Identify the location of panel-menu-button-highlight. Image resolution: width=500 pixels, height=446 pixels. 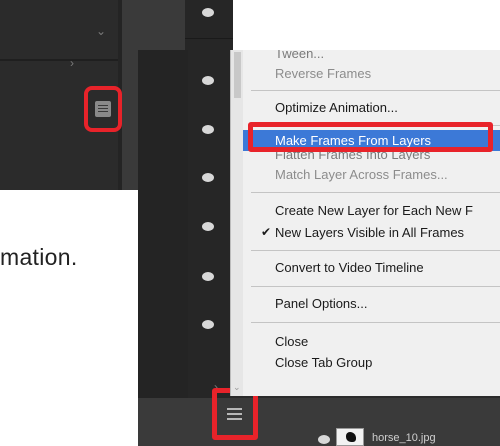
(103, 109).